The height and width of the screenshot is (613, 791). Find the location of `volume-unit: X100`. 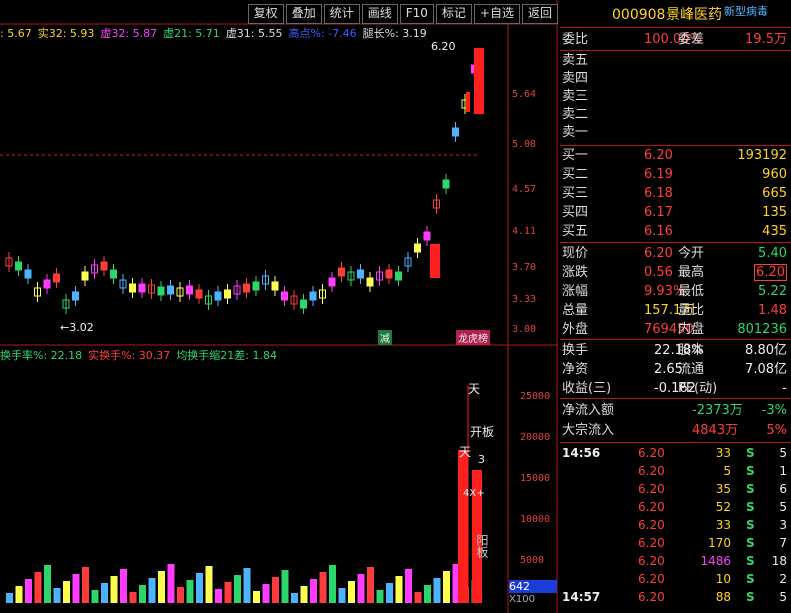

volume-unit: X100 is located at coordinates (522, 599).